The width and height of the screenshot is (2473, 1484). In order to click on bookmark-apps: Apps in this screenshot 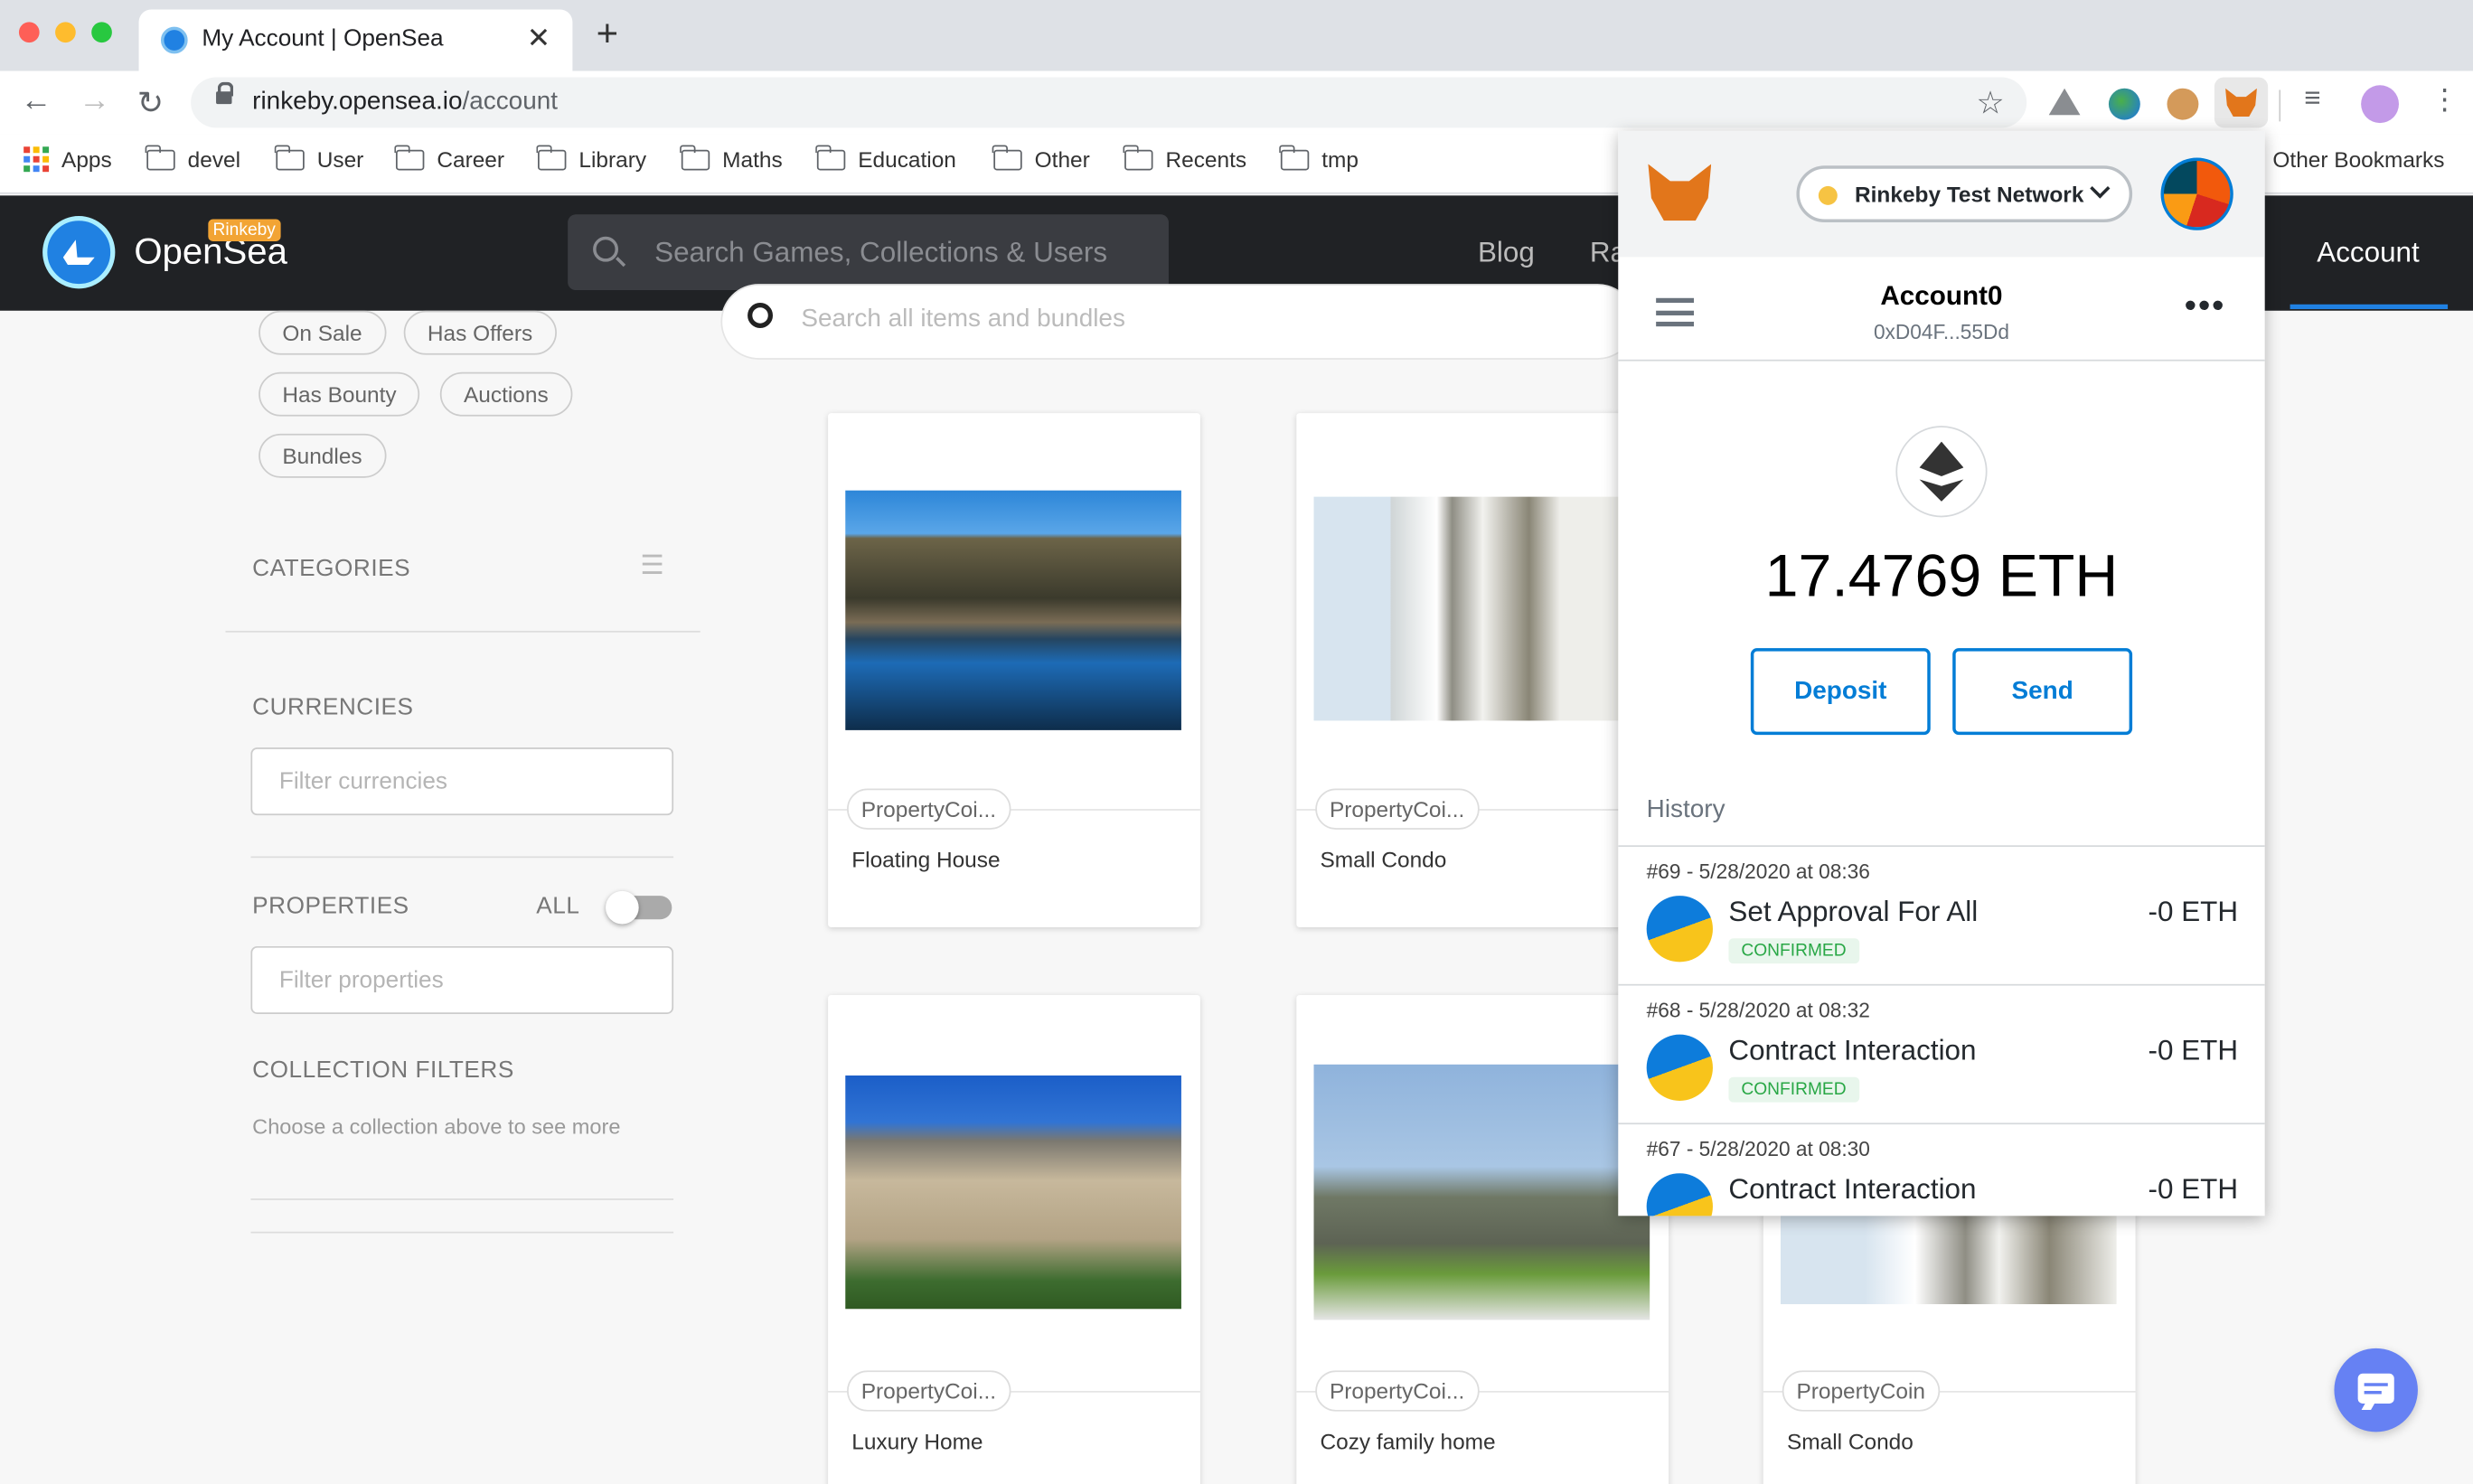, I will do `click(68, 160)`.